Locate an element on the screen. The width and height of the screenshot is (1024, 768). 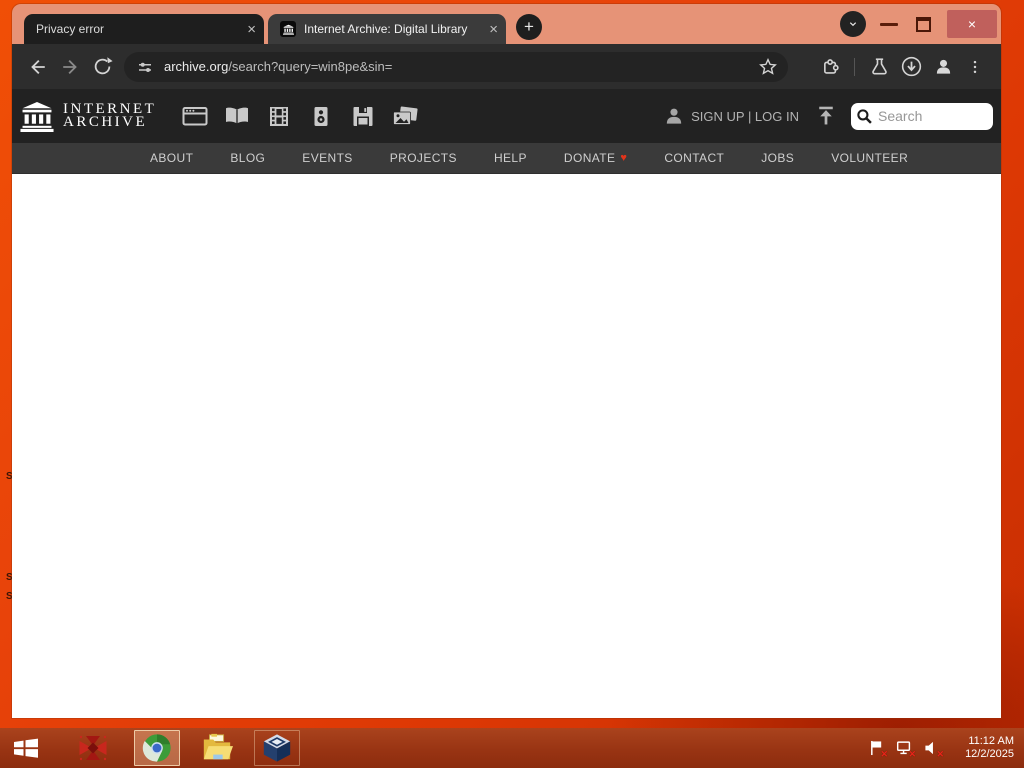
extensions-button is located at coordinates (830, 67).